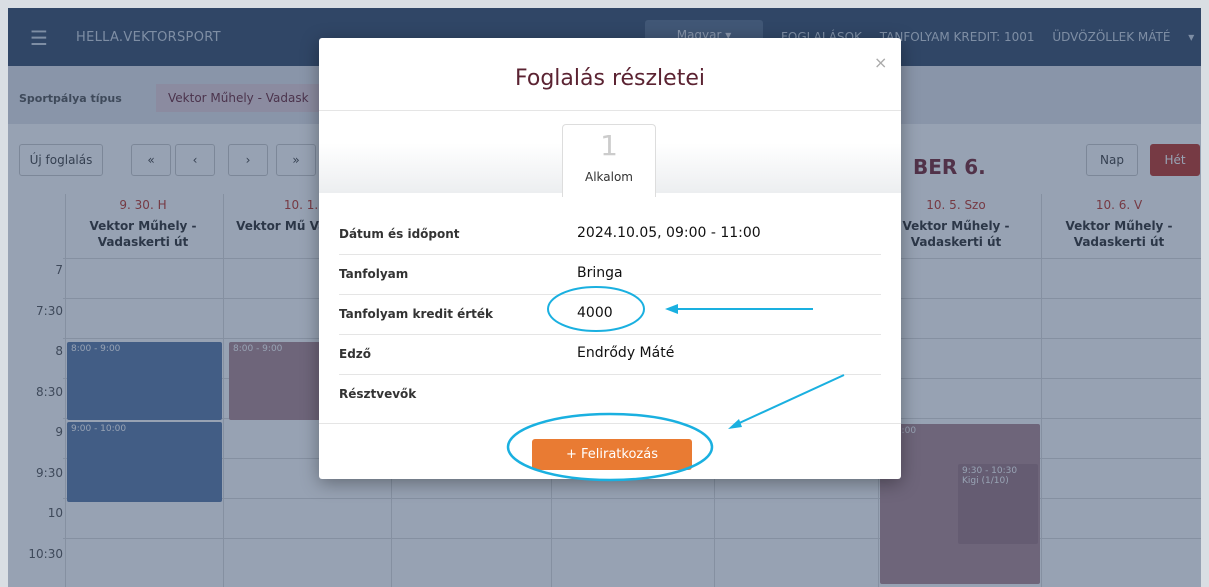 Image resolution: width=1209 pixels, height=587 pixels. Describe the element at coordinates (378, 394) in the screenshot. I see `detail-row-participants: Résztvevők` at that location.